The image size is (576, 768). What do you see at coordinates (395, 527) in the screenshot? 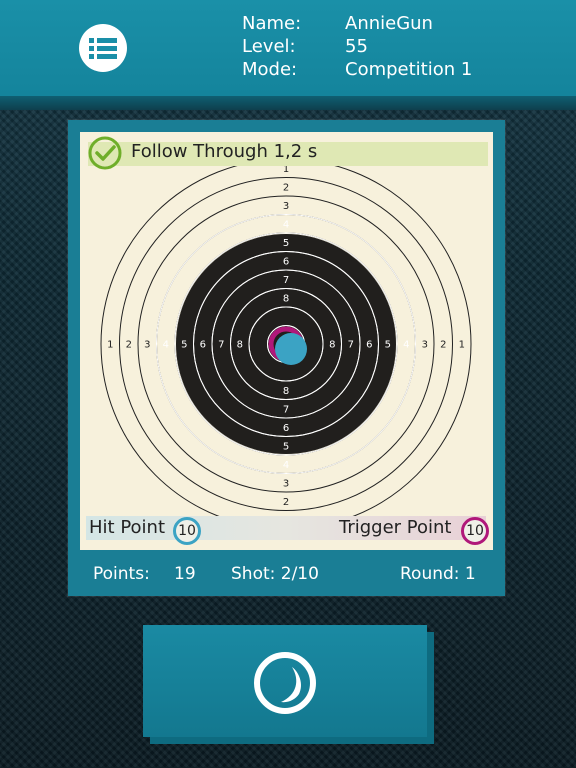
I see `trigger-point-label: Trigger Point` at bounding box center [395, 527].